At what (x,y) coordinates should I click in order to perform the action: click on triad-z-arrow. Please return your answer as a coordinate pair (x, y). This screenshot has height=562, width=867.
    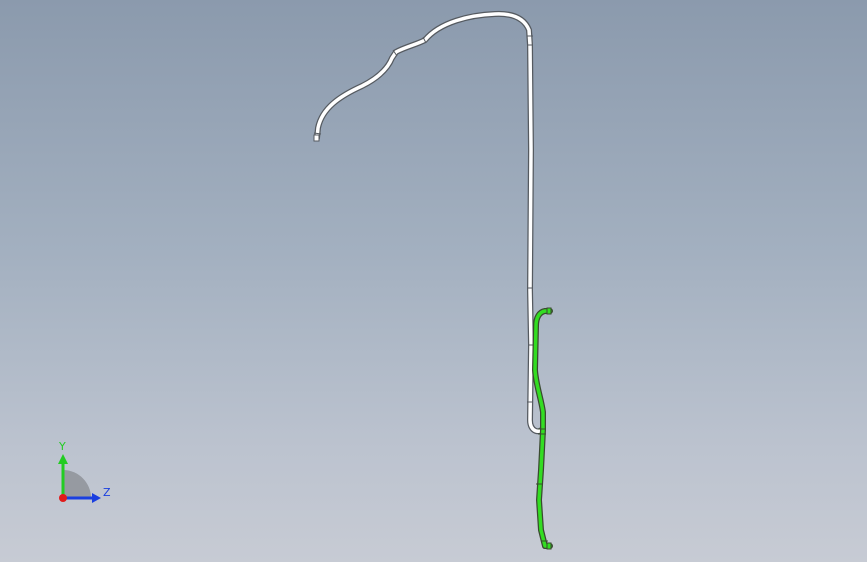
    Looking at the image, I should click on (96, 498).